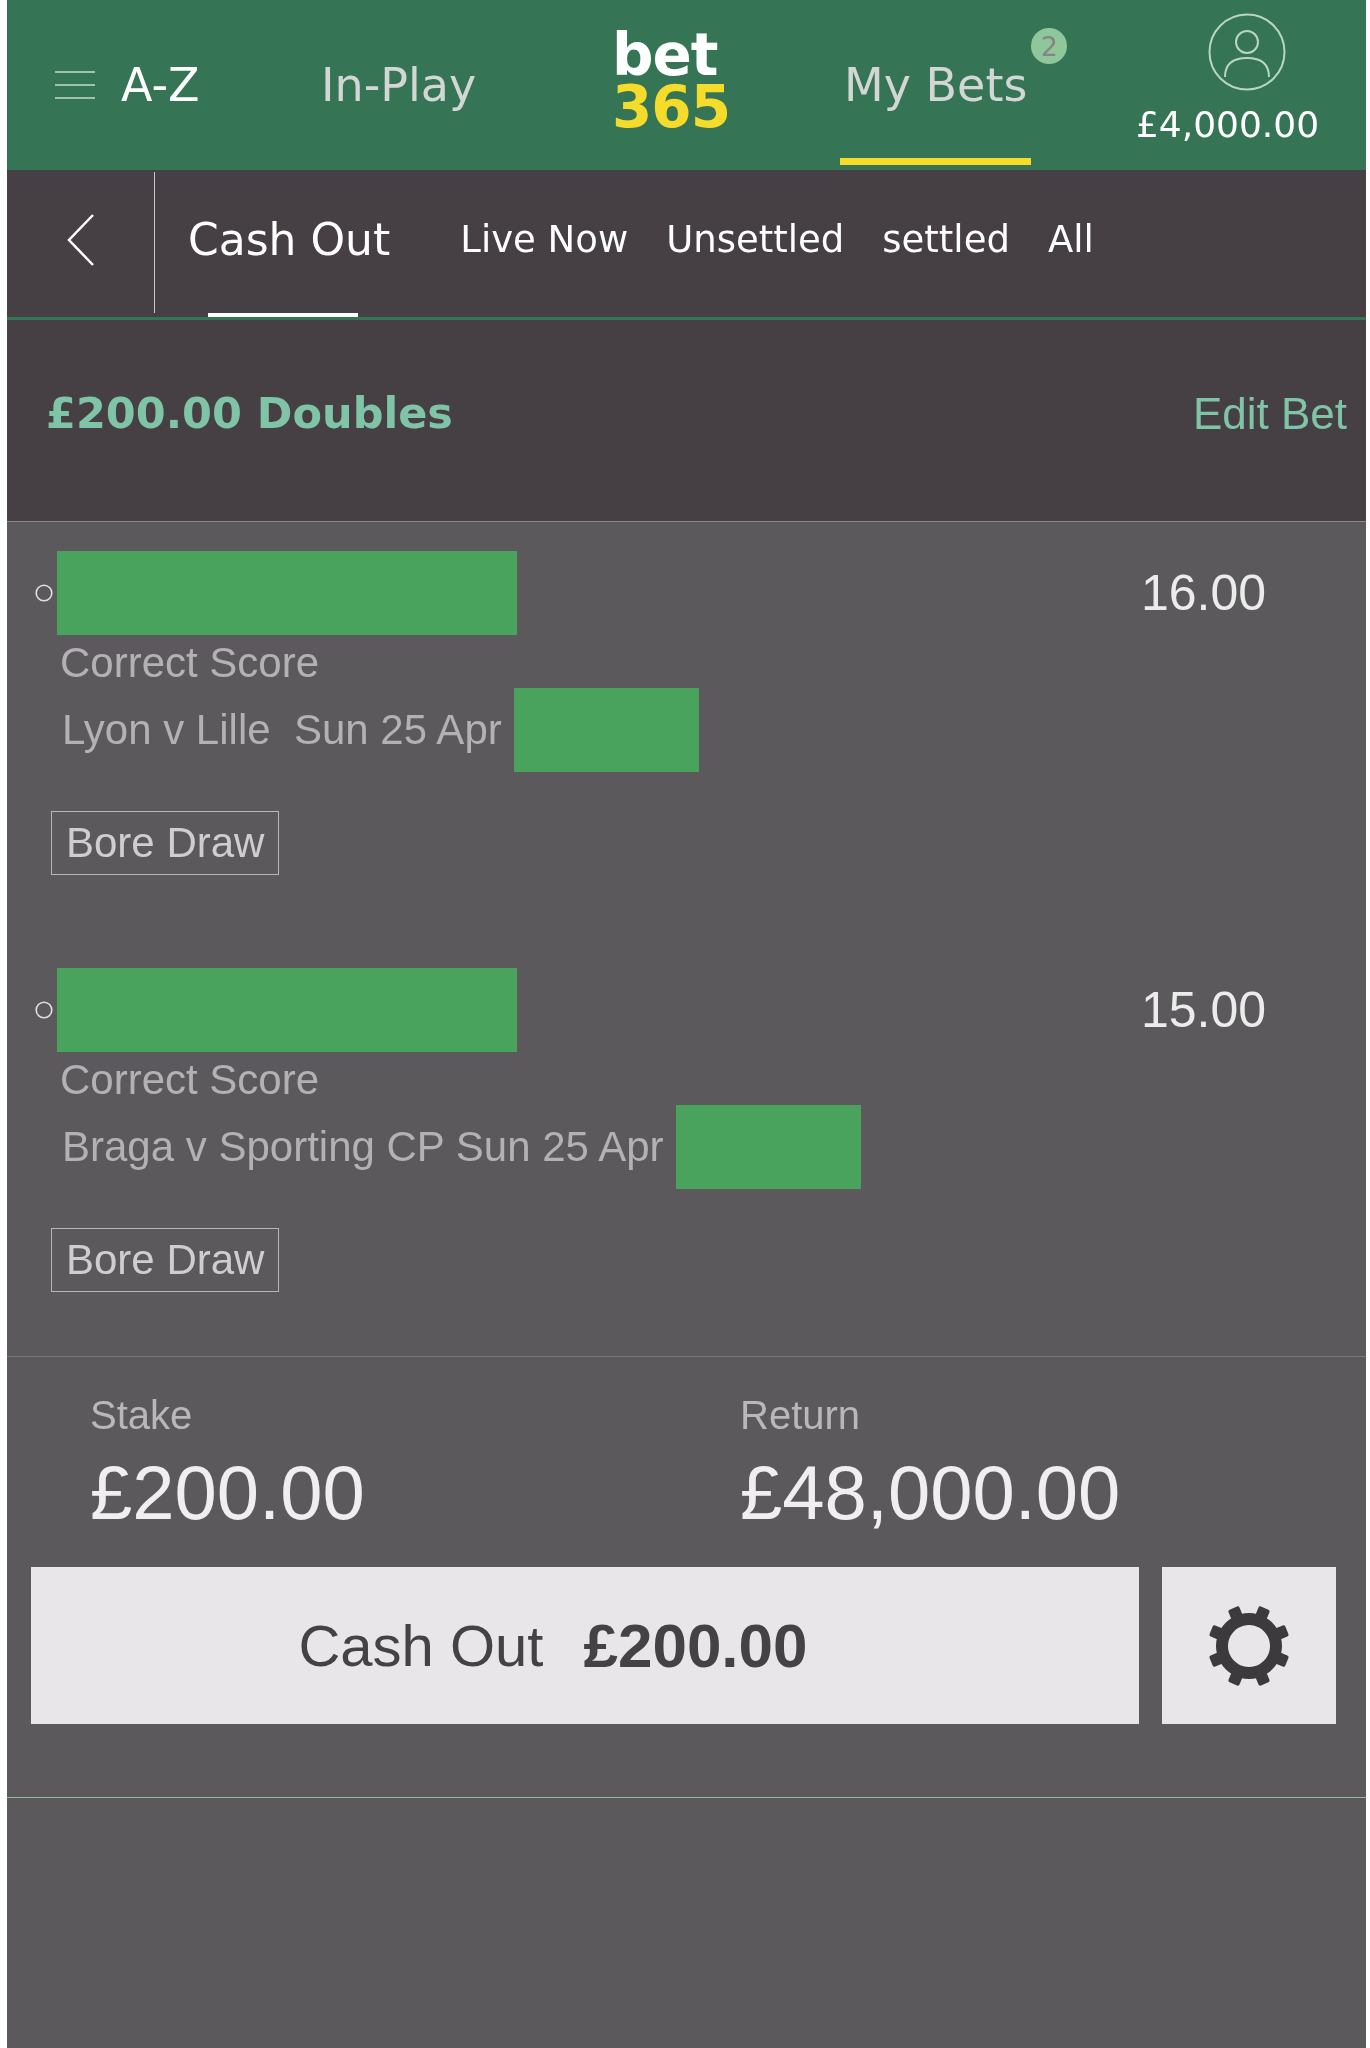 The image size is (1370, 2048). I want to click on cash-out-button: Cash Out £200.00, so click(585, 1645).